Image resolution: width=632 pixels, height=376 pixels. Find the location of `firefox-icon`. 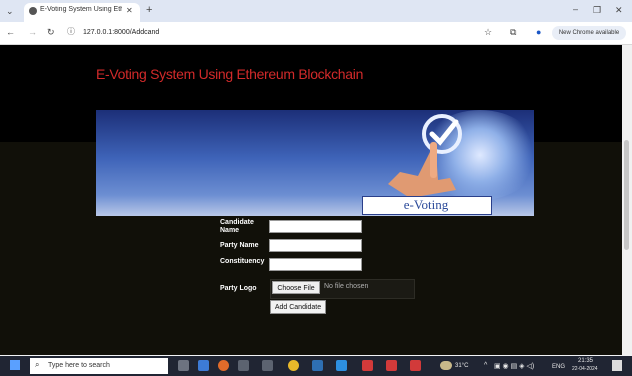

firefox-icon is located at coordinates (223, 365).